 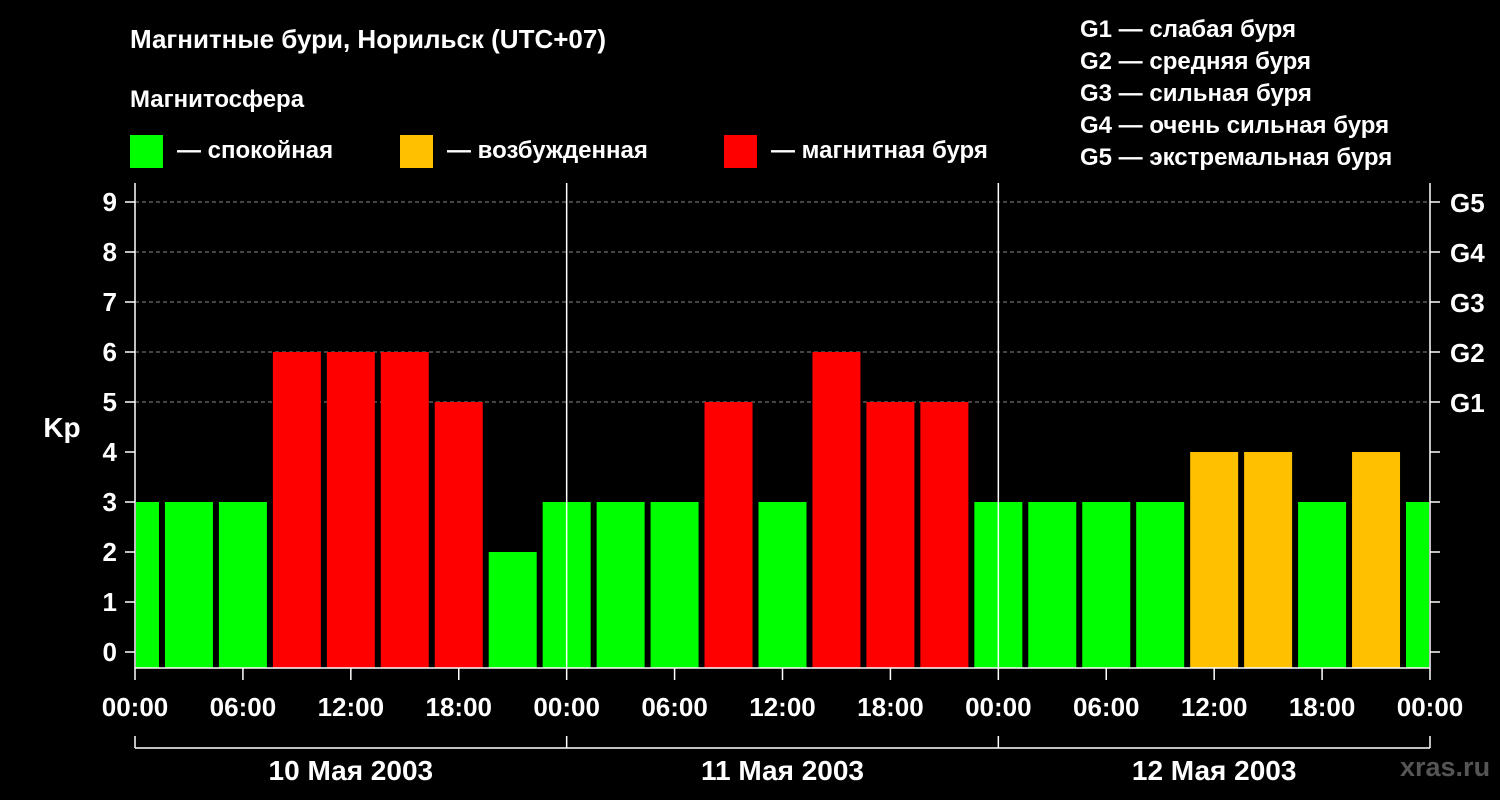 What do you see at coordinates (782, 770) in the screenshot?
I see `day-label: 11 Мая 2003` at bounding box center [782, 770].